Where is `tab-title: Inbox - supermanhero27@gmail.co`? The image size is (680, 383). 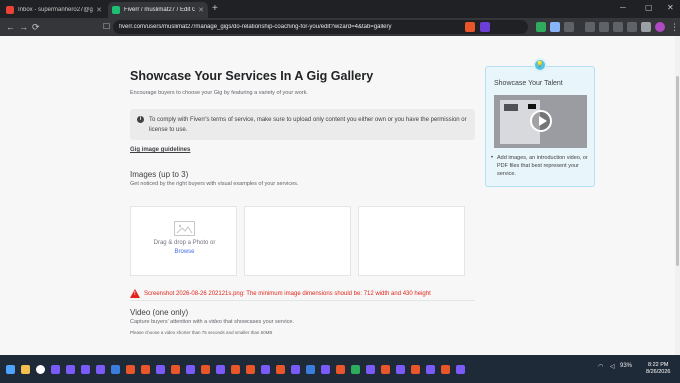
tab-title: Inbox - supermanhero27@gmail.co is located at coordinates (55, 10).